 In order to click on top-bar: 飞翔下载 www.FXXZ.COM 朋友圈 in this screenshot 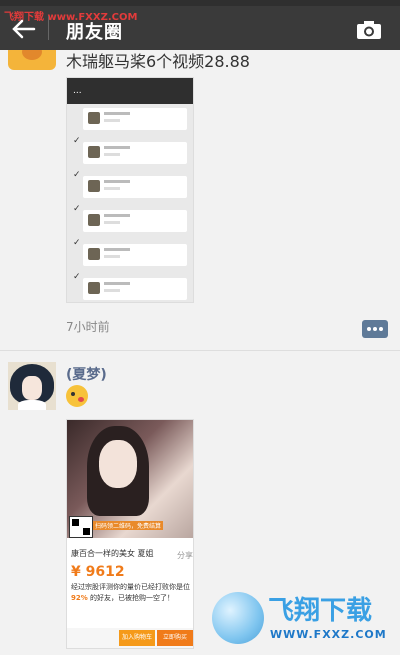, I will do `click(200, 28)`.